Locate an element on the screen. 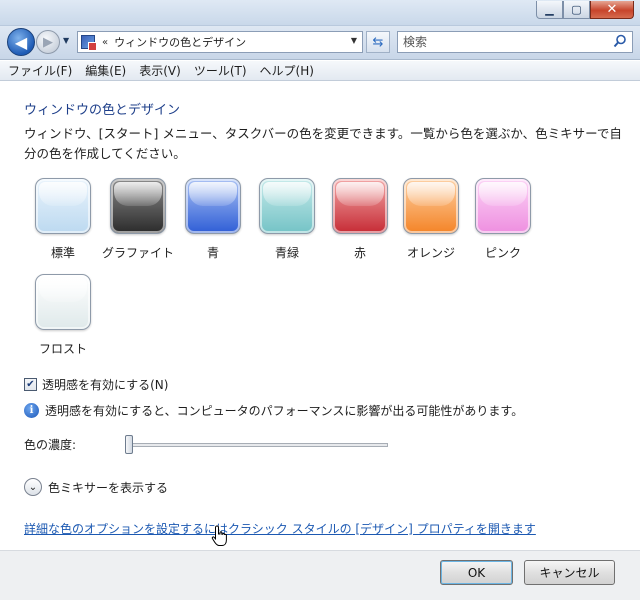  forward-arrow-icon: ▶ is located at coordinates (48, 42).